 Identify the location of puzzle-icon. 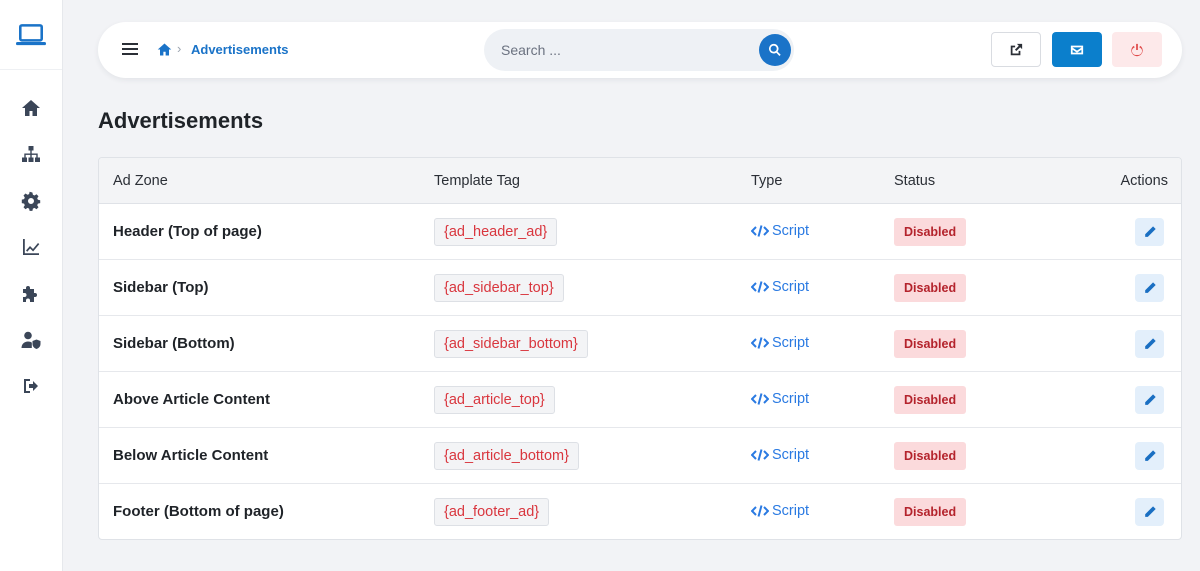
(30, 293).